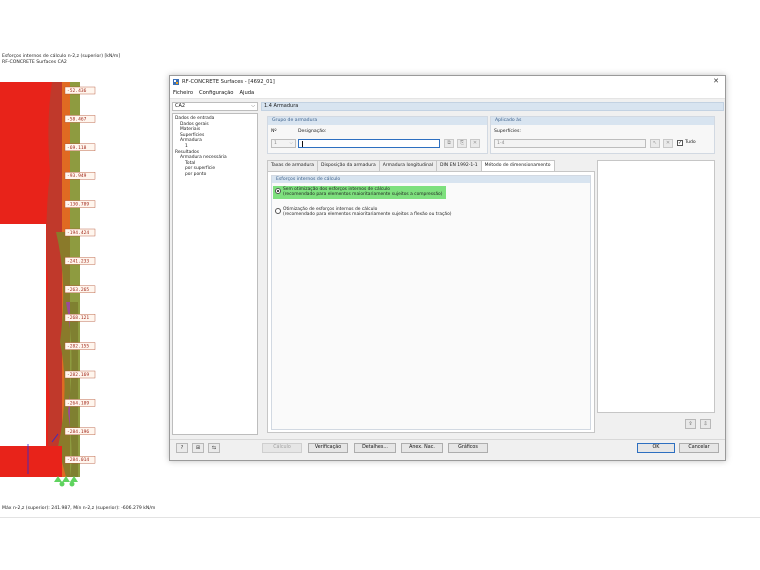 The height and width of the screenshot is (570, 760). Describe the element at coordinates (656, 448) in the screenshot. I see `ok-button: OK` at that location.